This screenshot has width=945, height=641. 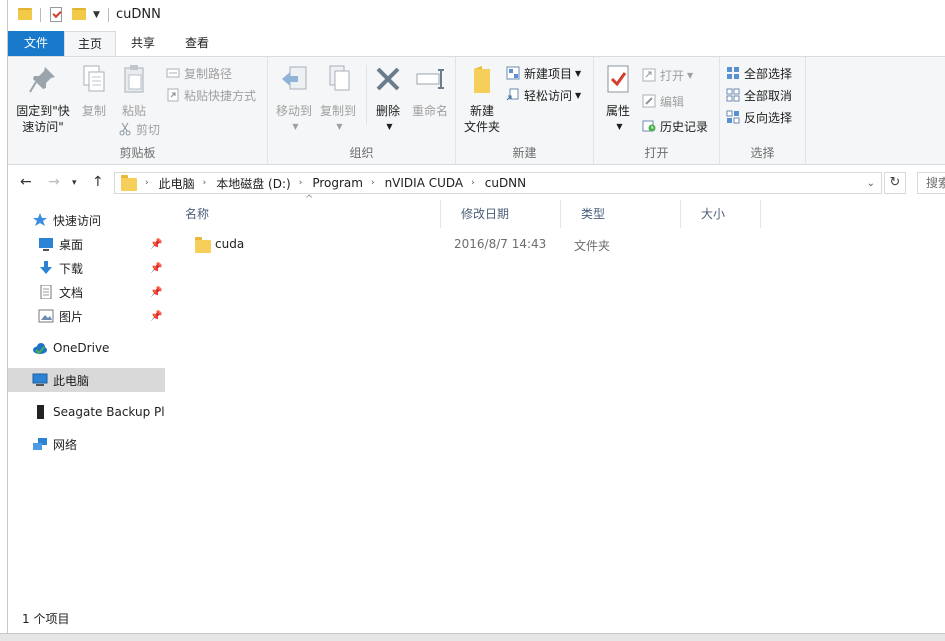 I want to click on new-folder-label-line1: 新建, so click(x=481, y=111).